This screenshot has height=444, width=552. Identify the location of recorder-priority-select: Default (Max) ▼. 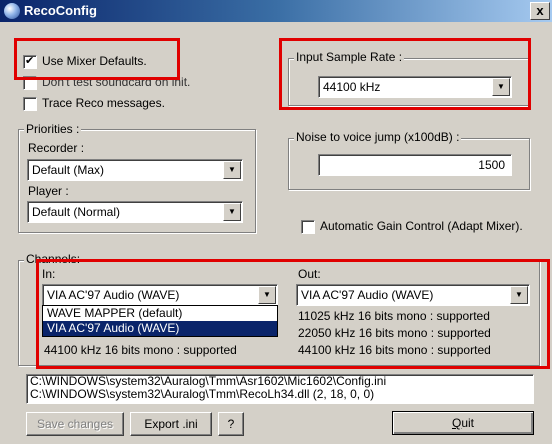
(135, 170).